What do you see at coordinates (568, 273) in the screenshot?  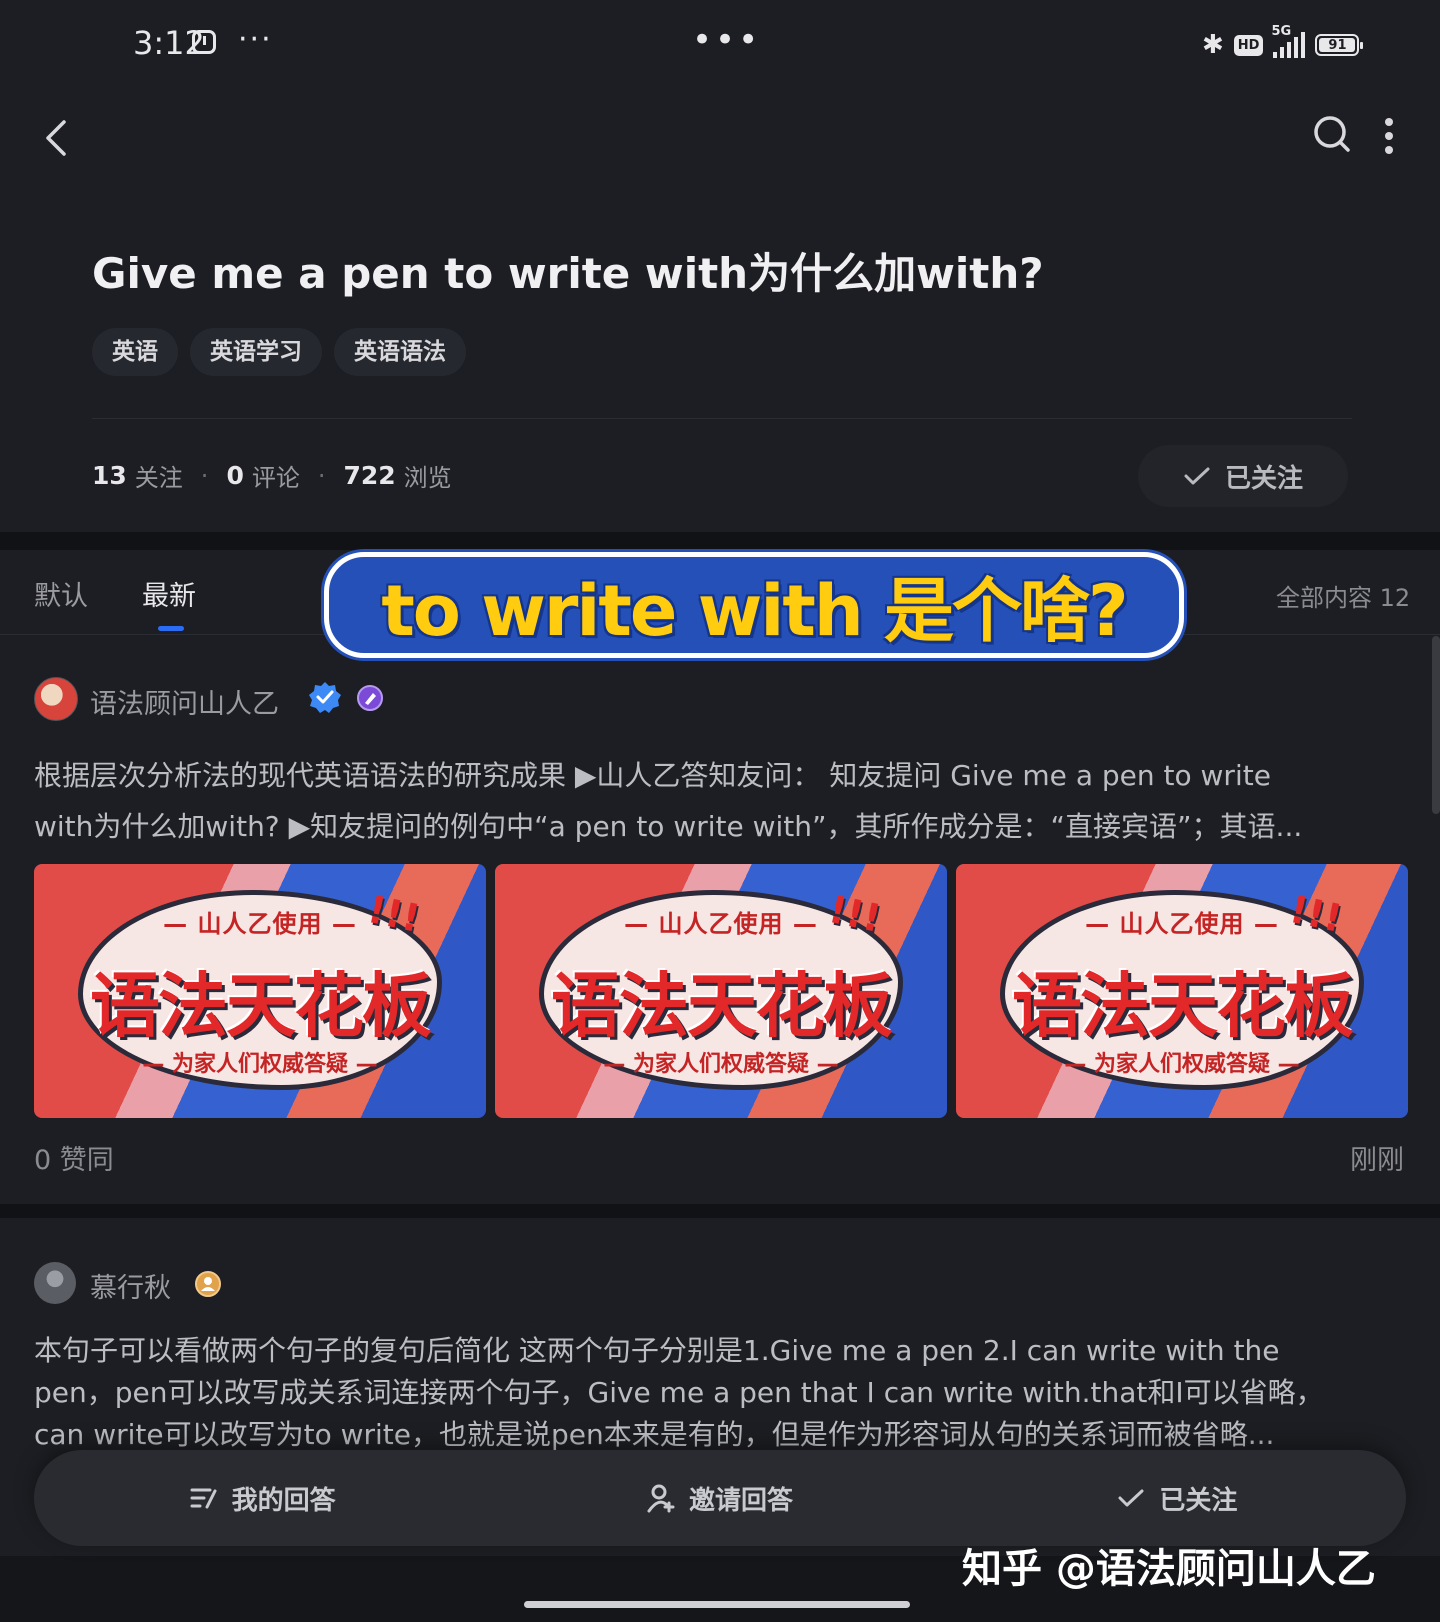 I see `question-title: Give me a pen to write with为什么加with?` at bounding box center [568, 273].